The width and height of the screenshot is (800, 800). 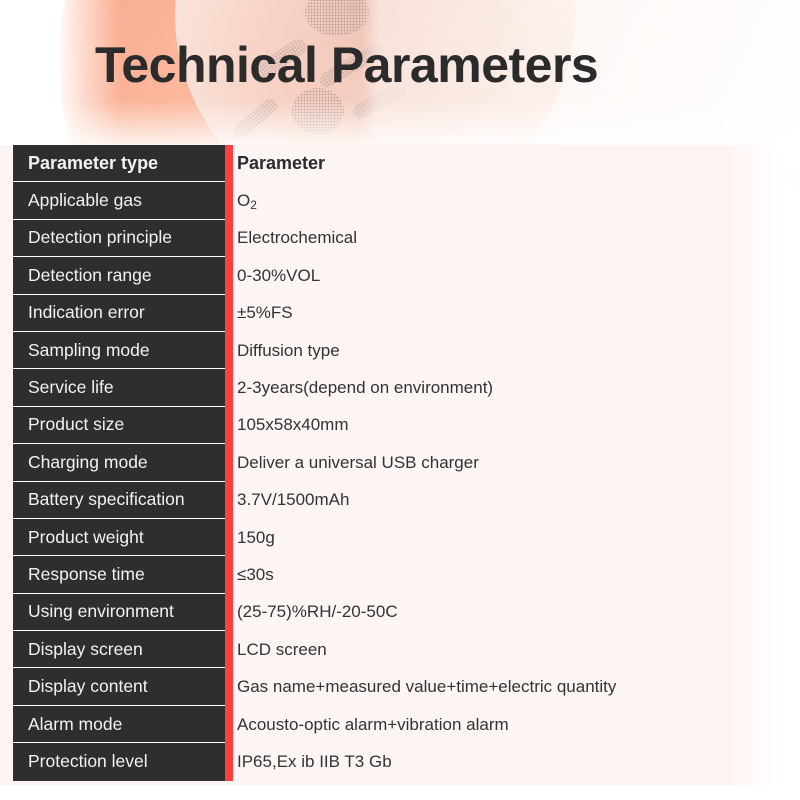 I want to click on parameter-value-cell: O2, so click(x=247, y=202).